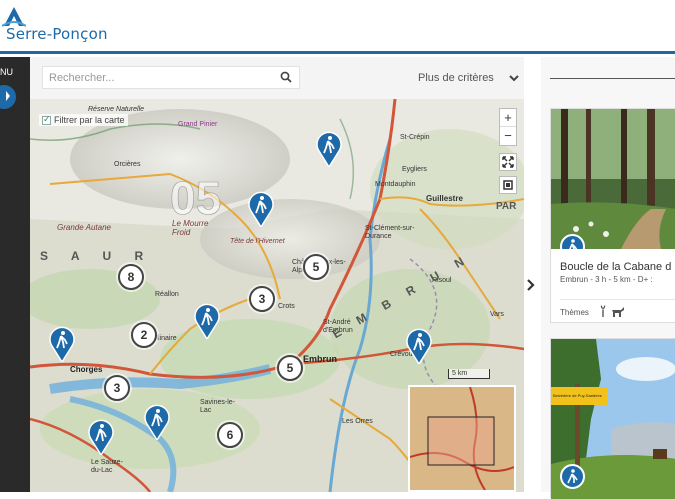 The height and width of the screenshot is (499, 675). What do you see at coordinates (84, 227) in the screenshot?
I see `place-label: Grande Autane` at bounding box center [84, 227].